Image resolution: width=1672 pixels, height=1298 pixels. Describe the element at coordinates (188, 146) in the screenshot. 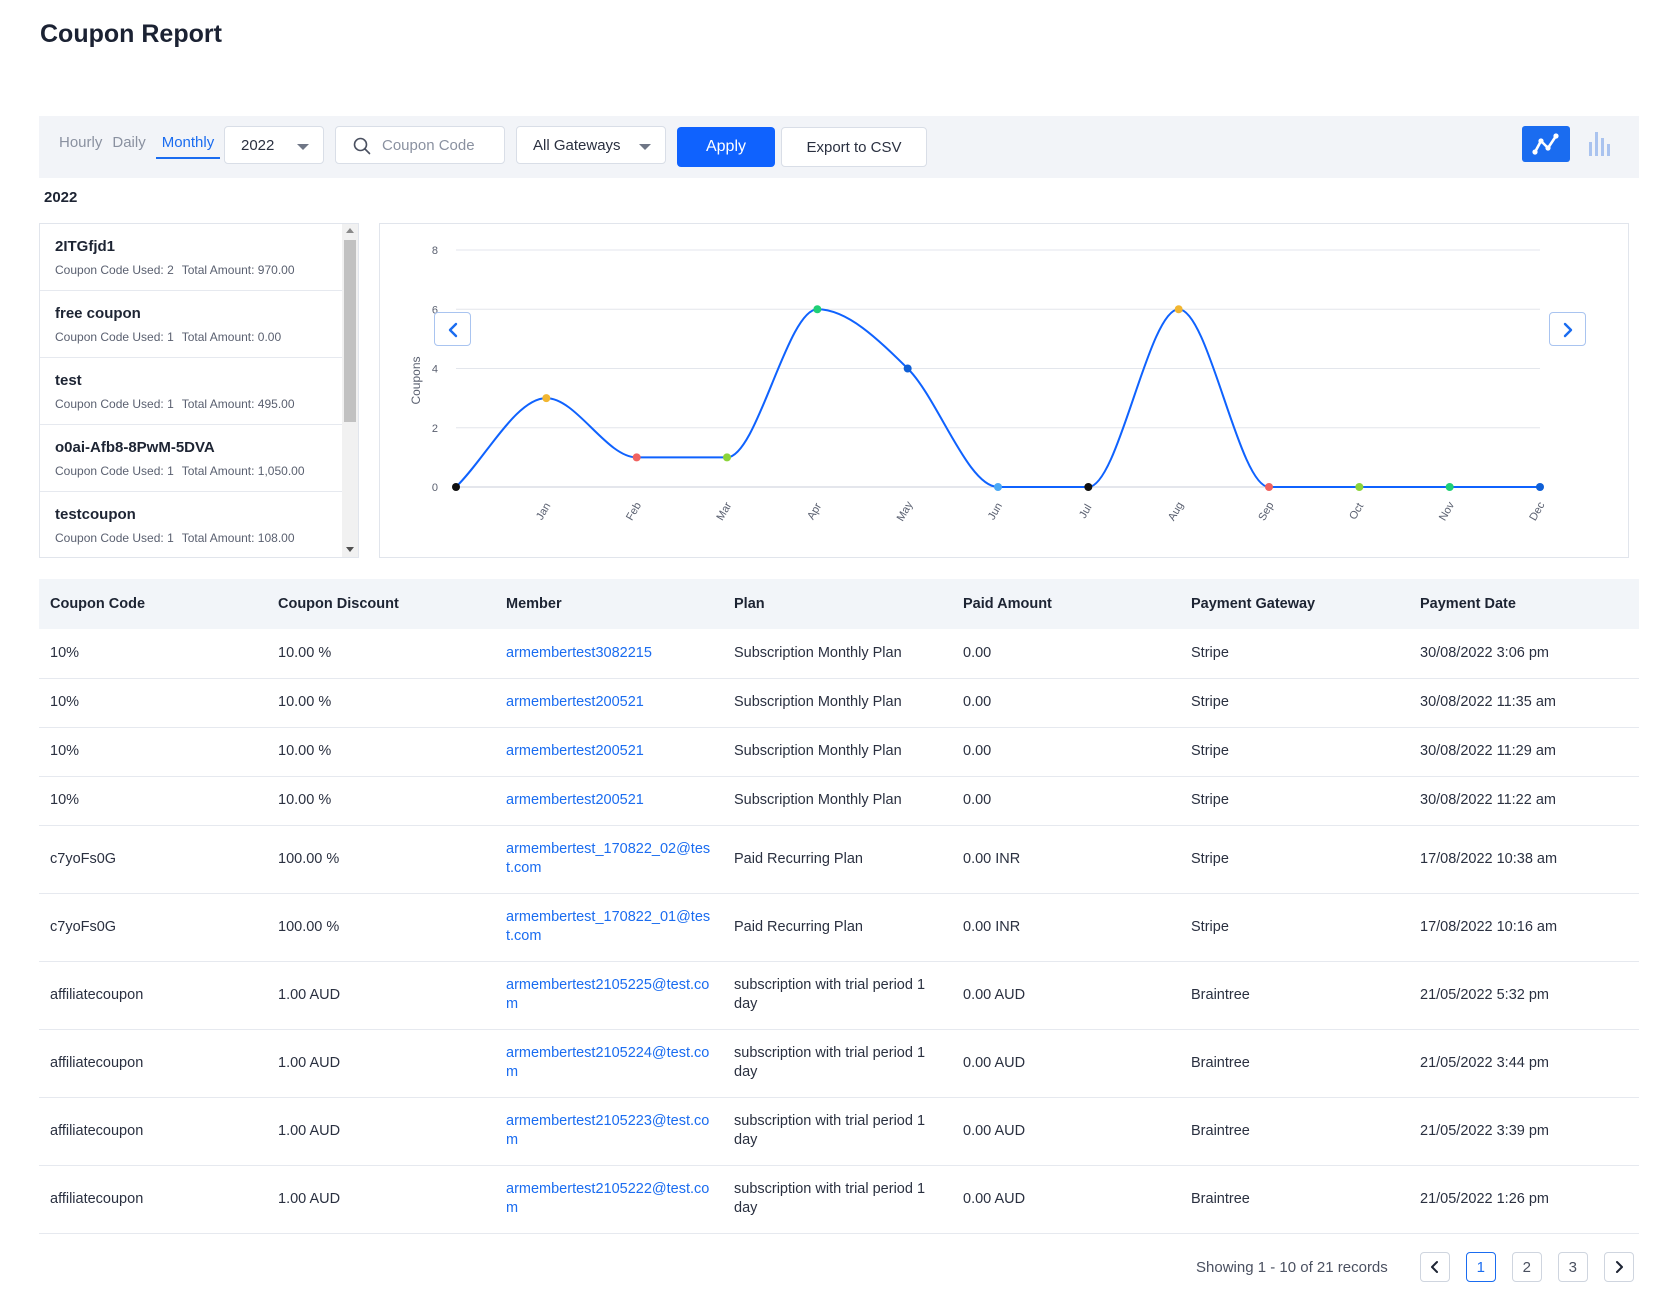

I see `tab-monthly: Monthly` at that location.